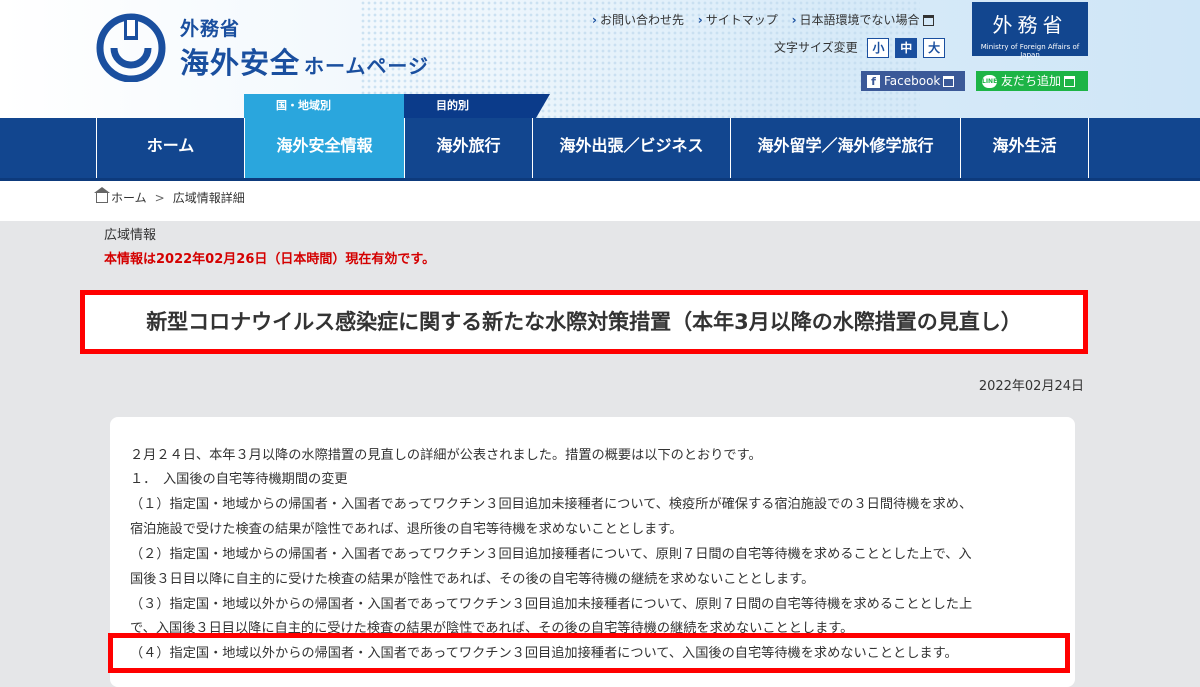 This screenshot has height=687, width=1200. What do you see at coordinates (1030, 25) in the screenshot?
I see `mofa-logo-jp: 外務省` at bounding box center [1030, 25].